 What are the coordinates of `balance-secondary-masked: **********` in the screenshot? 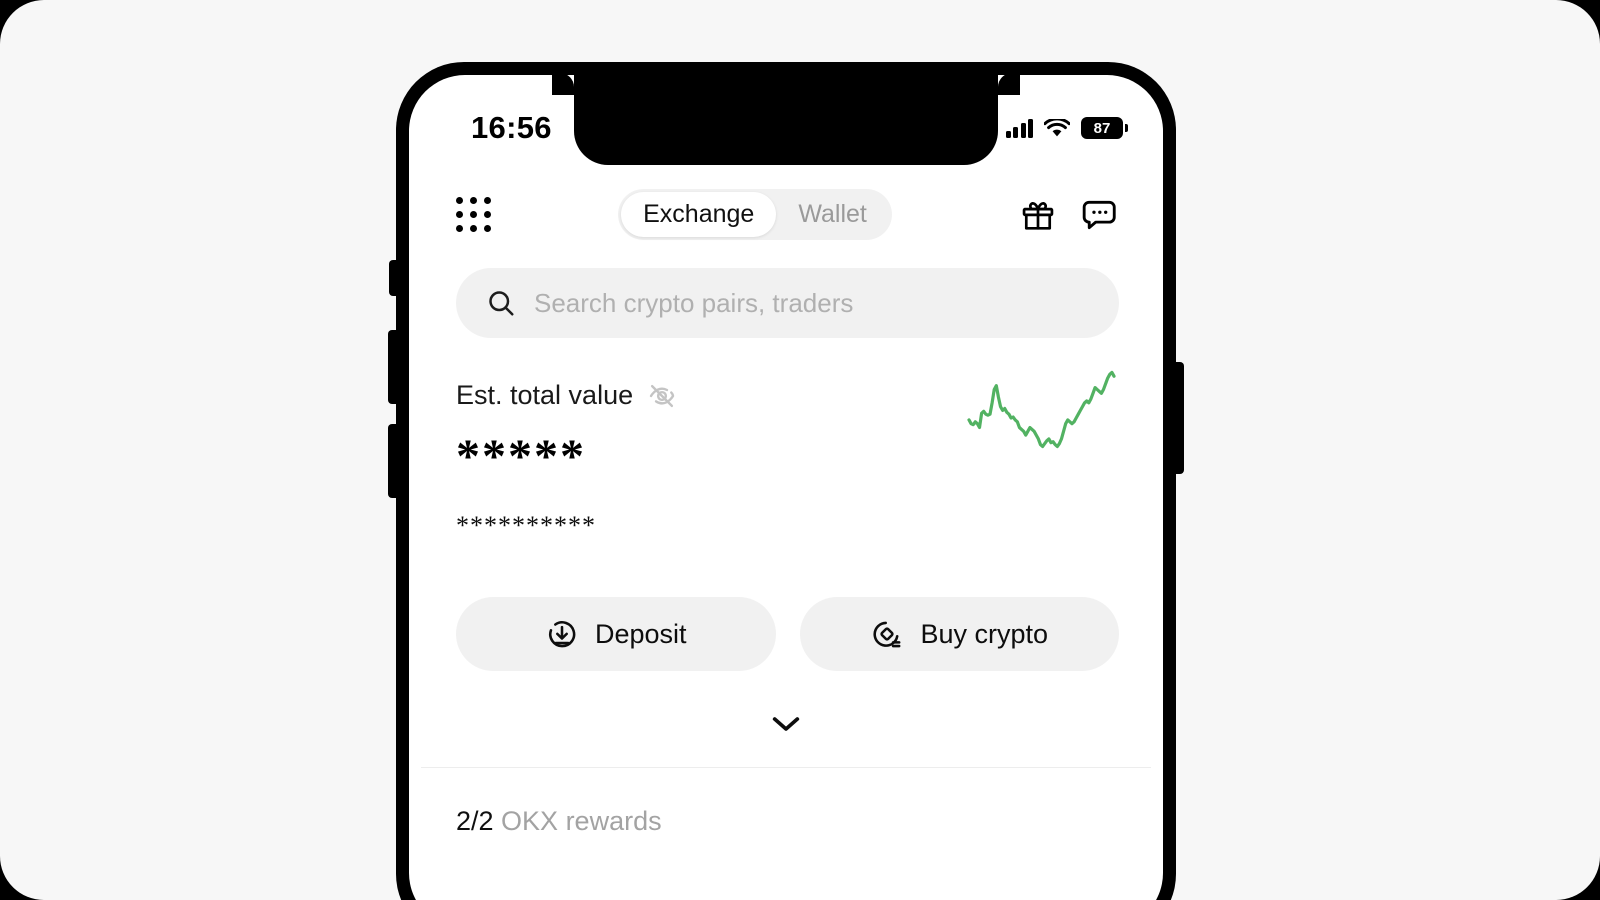 It's located at (526, 525).